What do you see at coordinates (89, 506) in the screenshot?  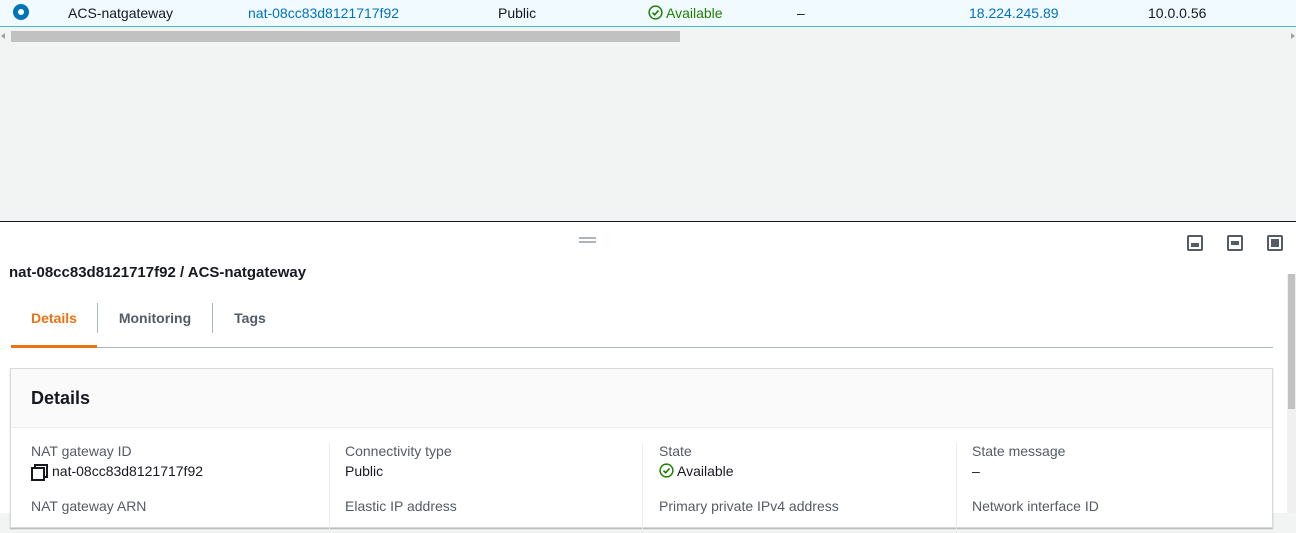 I see `nat-gateway-arn-label: NAT gateway ARN` at bounding box center [89, 506].